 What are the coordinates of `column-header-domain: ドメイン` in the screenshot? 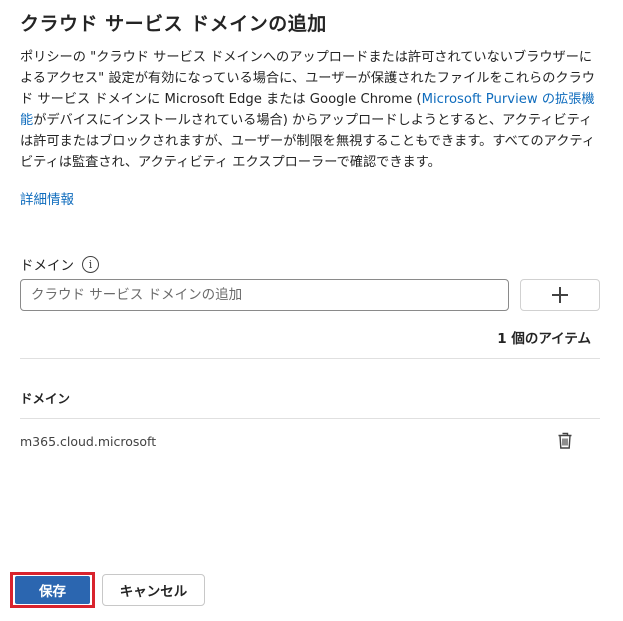 It's located at (45, 398).